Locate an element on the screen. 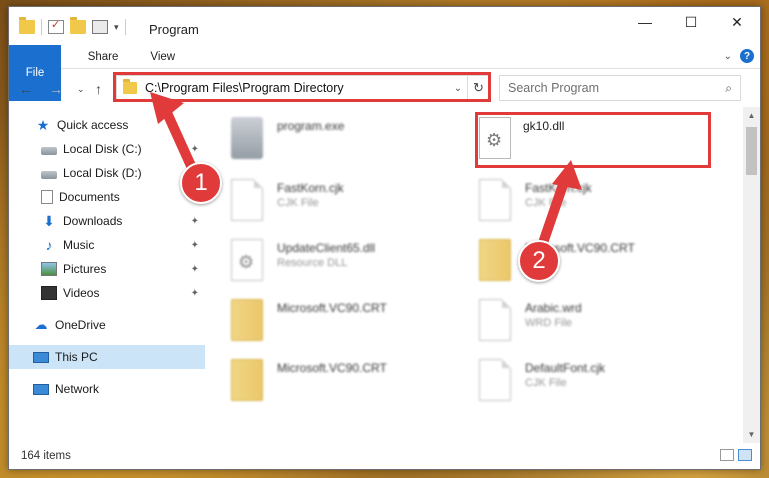 The width and height of the screenshot is (769, 478). vertical-scrollbar: ▲ ▼ is located at coordinates (751, 275).